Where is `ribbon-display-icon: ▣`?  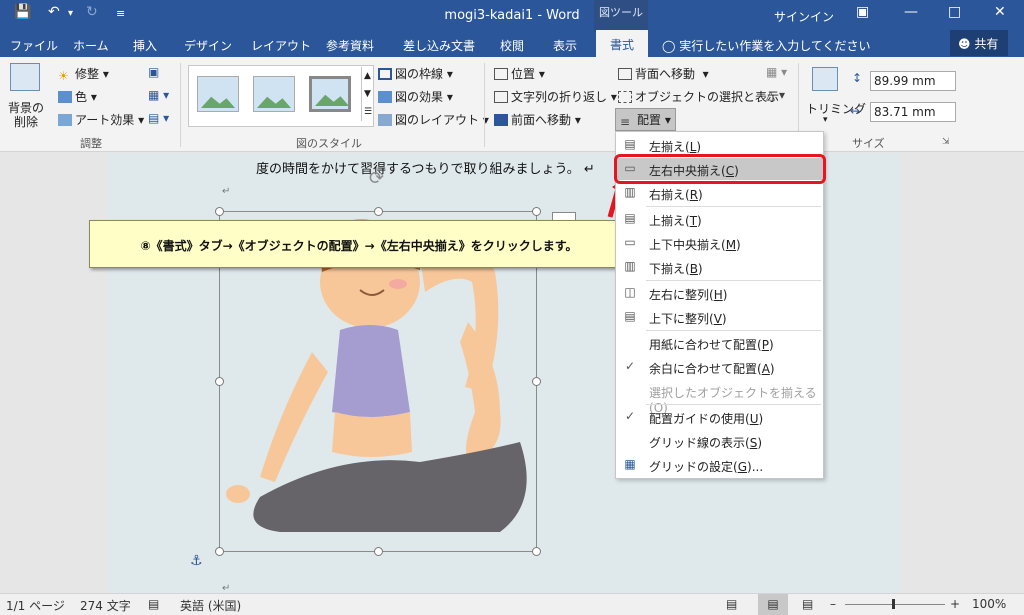
ribbon-display-icon: ▣ is located at coordinates (862, 12).